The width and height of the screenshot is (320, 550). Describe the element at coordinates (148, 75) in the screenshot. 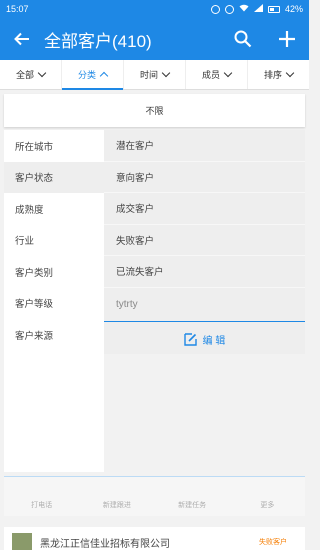

I see `tab-time-label: 时间` at that location.